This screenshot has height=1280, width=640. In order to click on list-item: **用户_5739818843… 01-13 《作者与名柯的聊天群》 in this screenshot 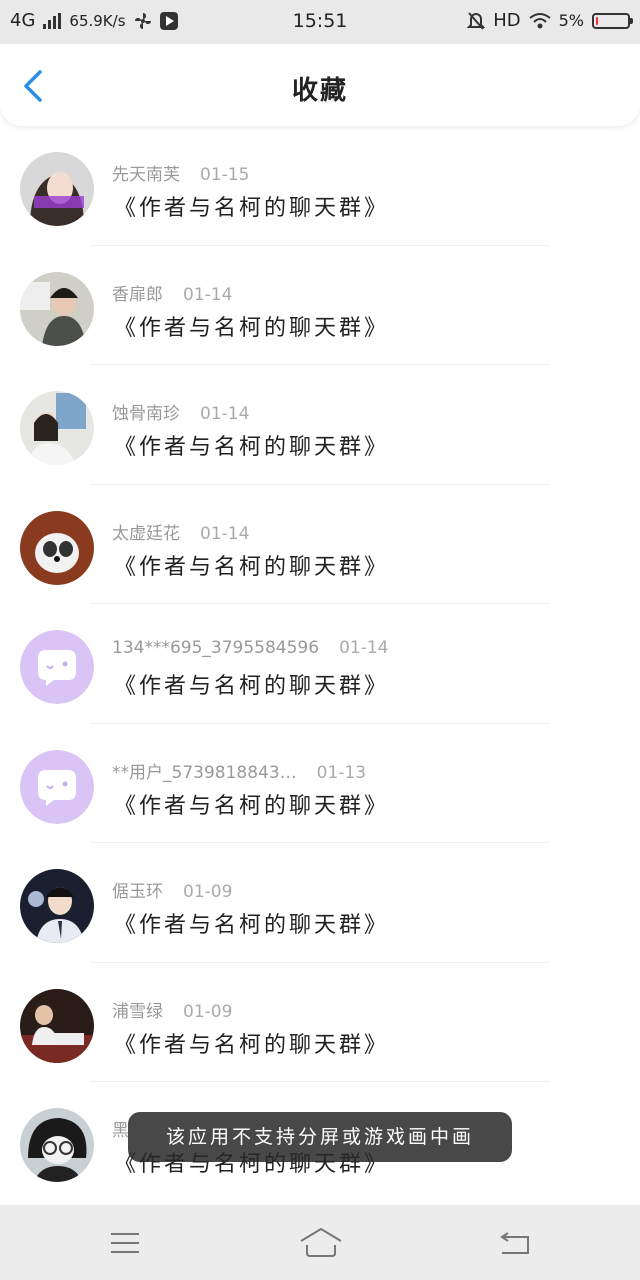, I will do `click(320, 783)`.